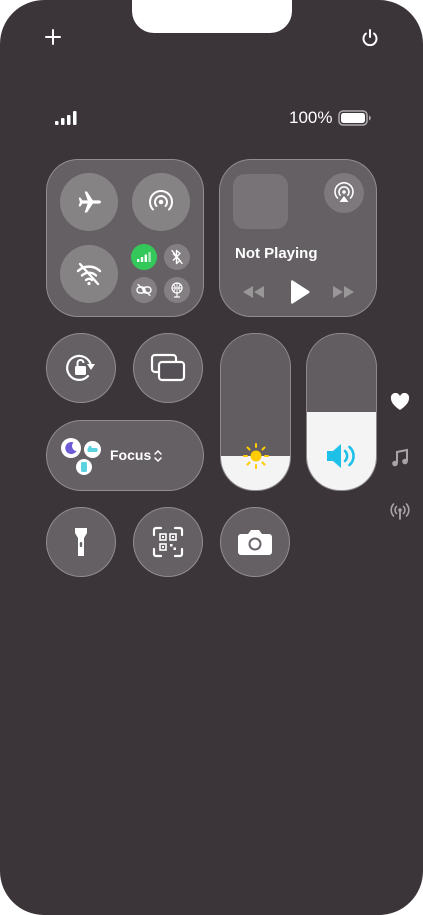  Describe the element at coordinates (355, 118) in the screenshot. I see `battery-icon` at that location.